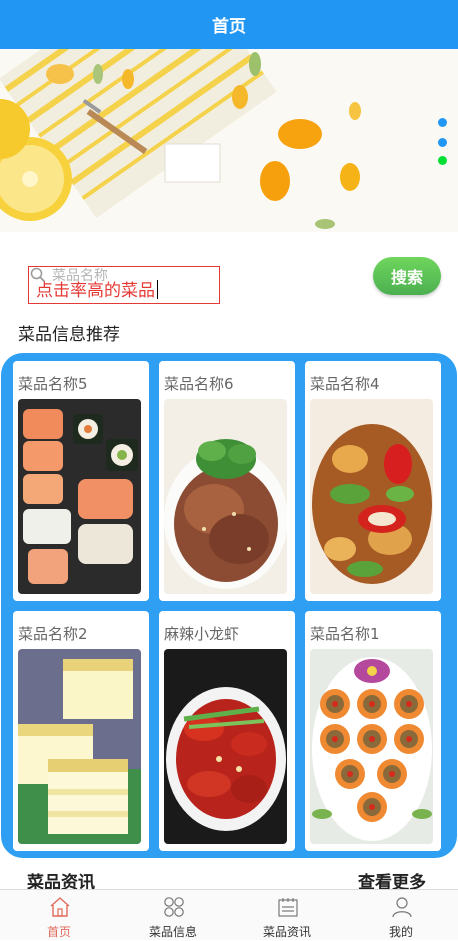 This screenshot has width=458, height=941. Describe the element at coordinates (79, 746) in the screenshot. I see `osmanthus-cake-photo` at that location.